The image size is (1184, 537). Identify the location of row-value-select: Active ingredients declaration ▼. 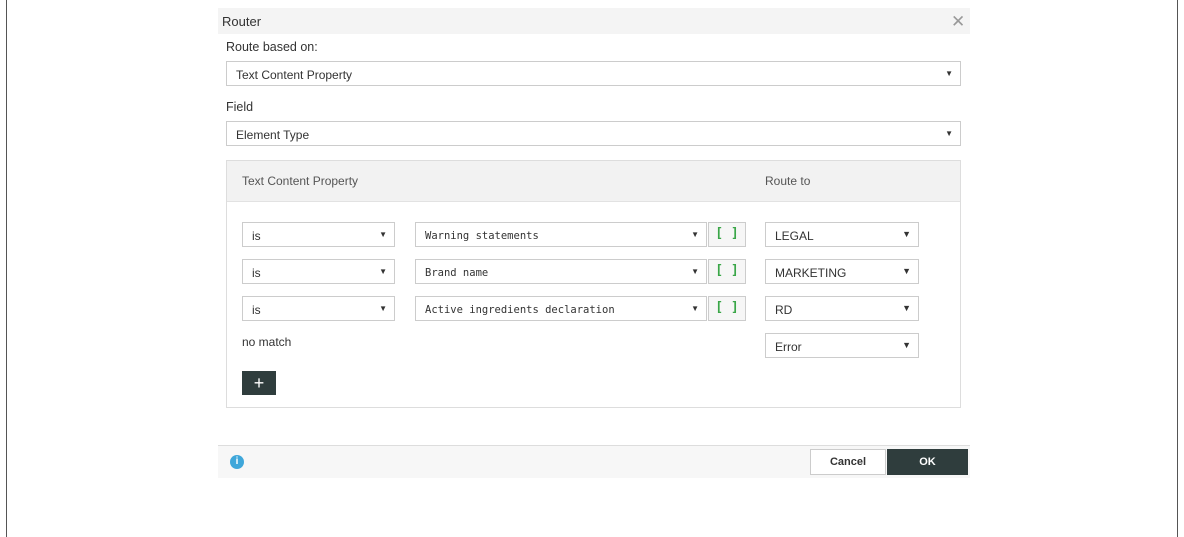
(561, 308).